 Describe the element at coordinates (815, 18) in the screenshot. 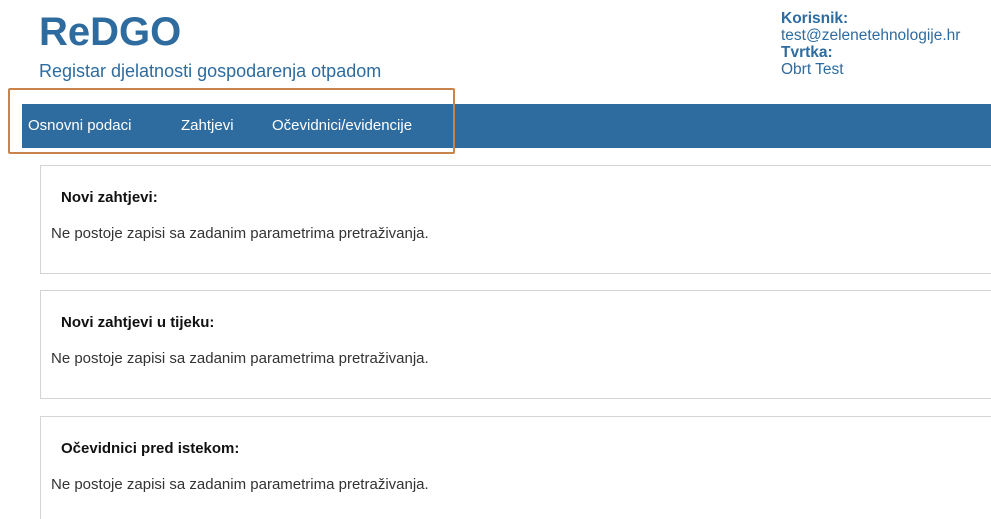

I see `user-label: Korisnik:` at that location.